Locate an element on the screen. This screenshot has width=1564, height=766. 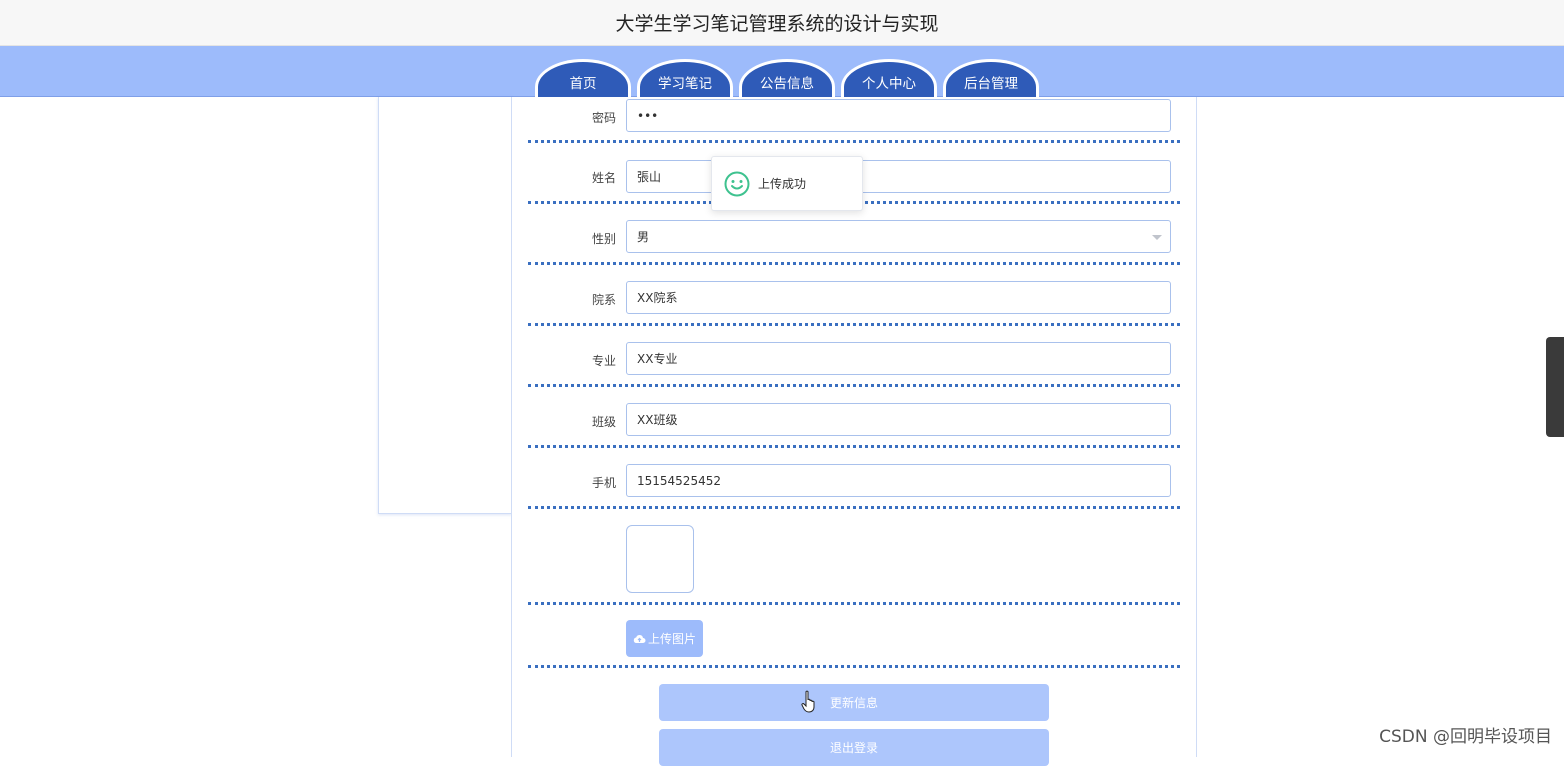
tab-announcements: 公告信息 is located at coordinates (787, 78).